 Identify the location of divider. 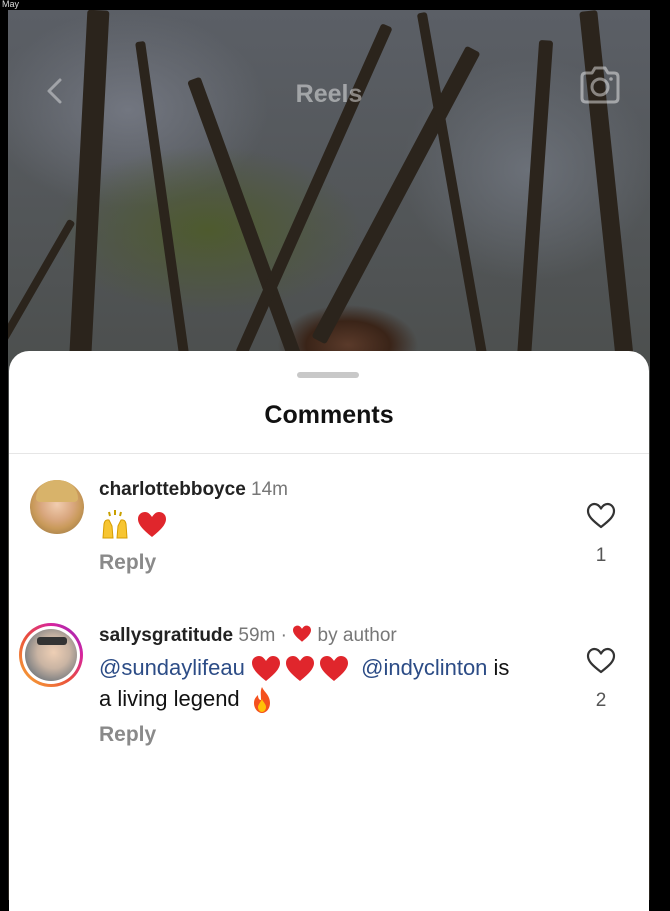
(329, 453).